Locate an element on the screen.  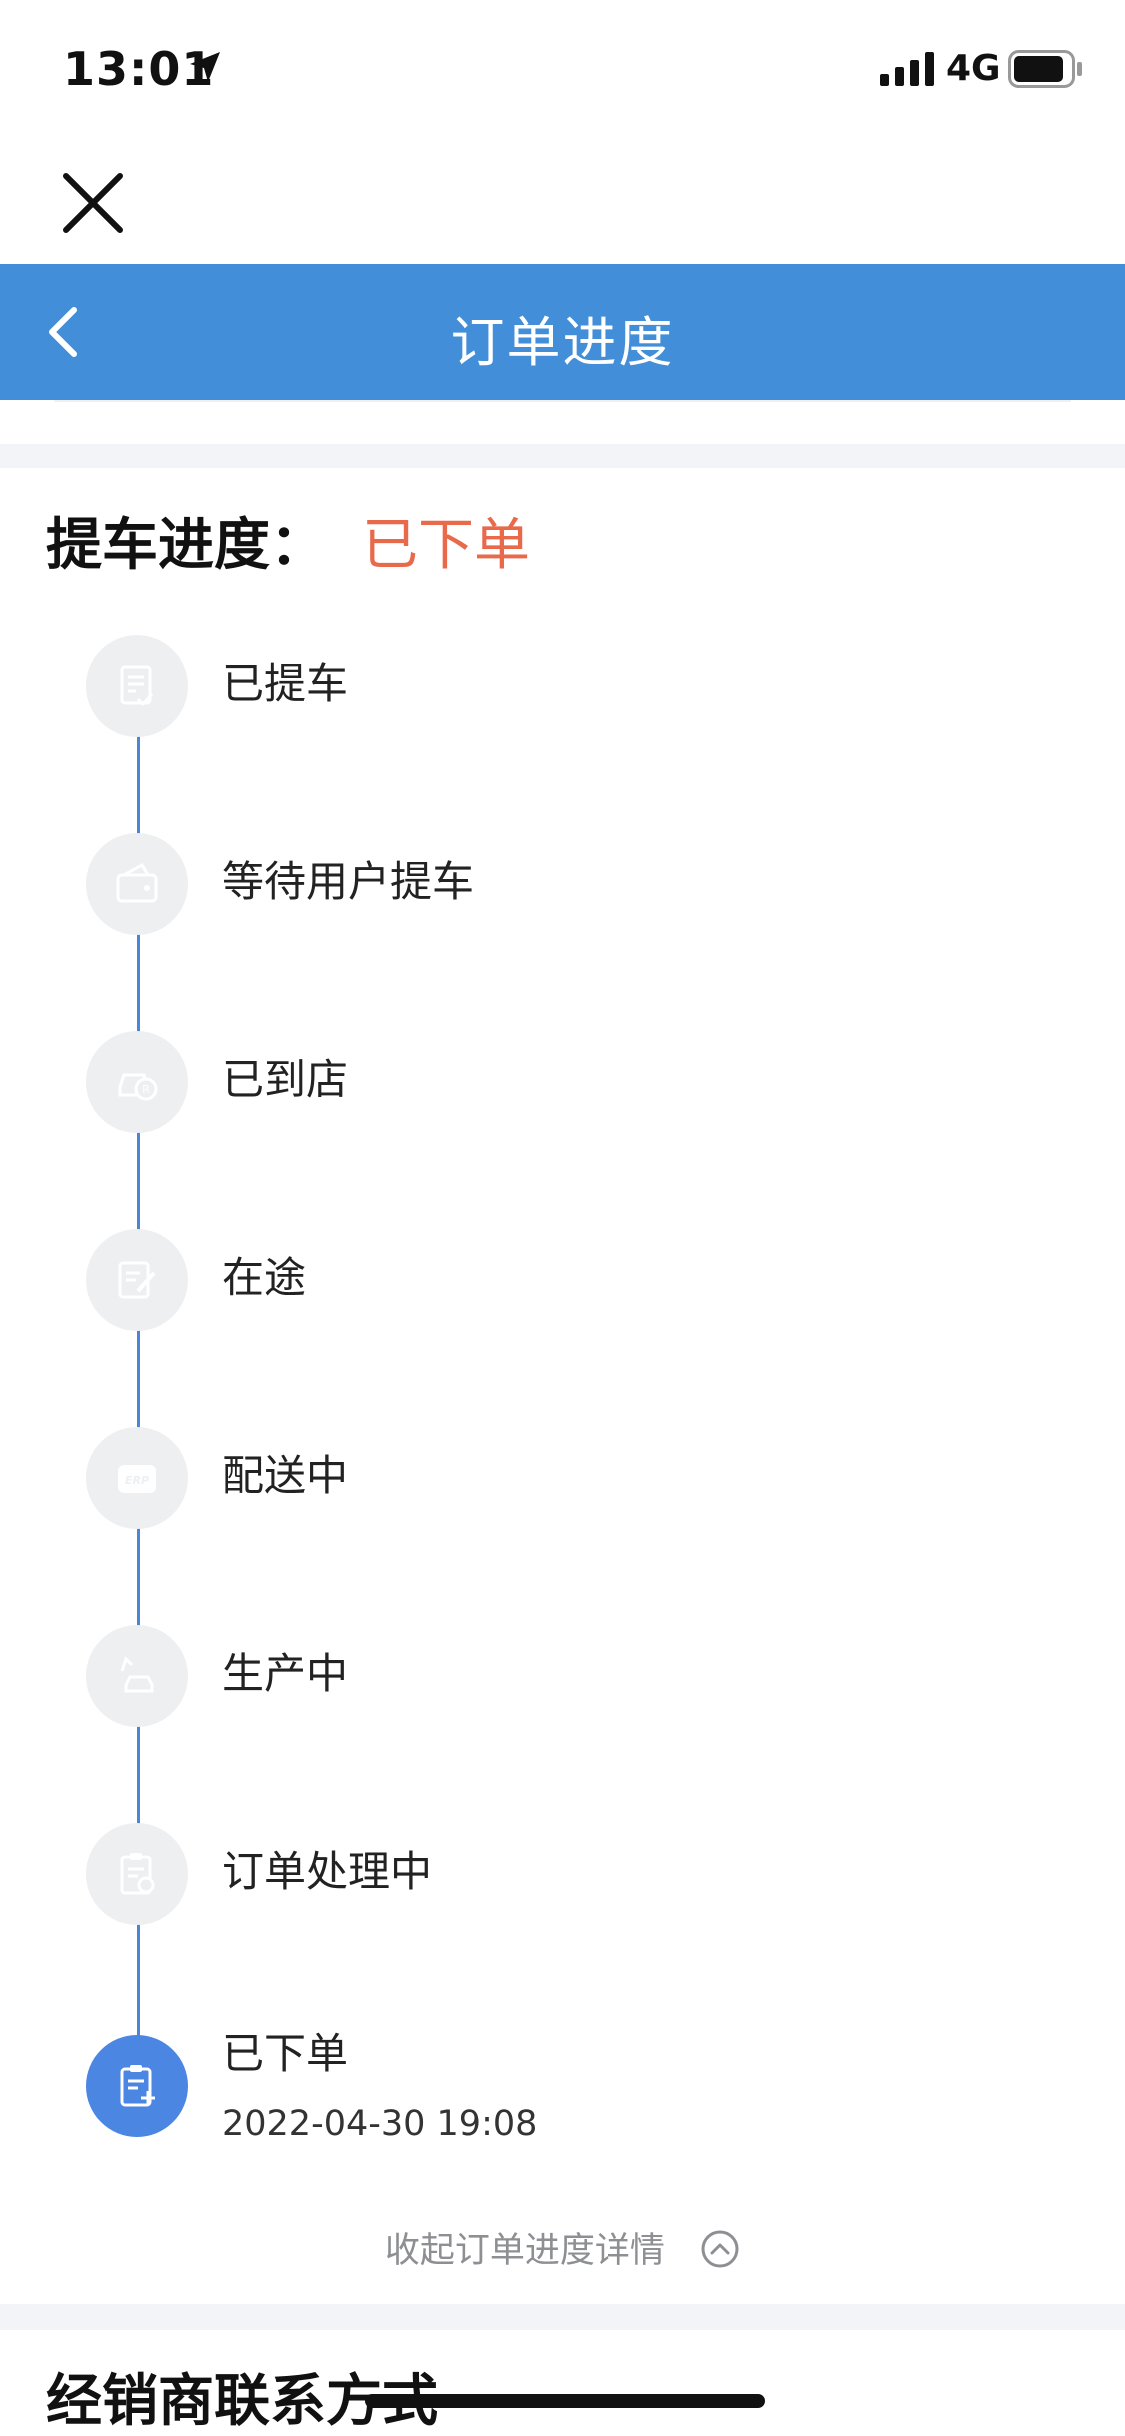
timeline-step: R 已到店 is located at coordinates (562, 1076).